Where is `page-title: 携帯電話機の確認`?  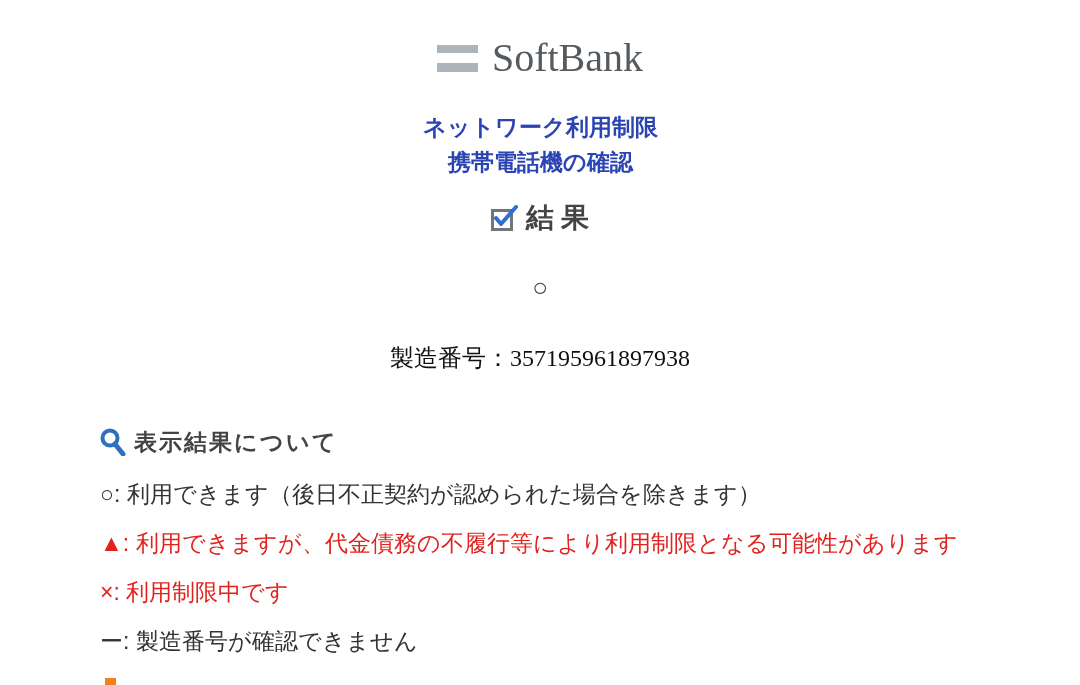 page-title: 携帯電話機の確認 is located at coordinates (540, 163).